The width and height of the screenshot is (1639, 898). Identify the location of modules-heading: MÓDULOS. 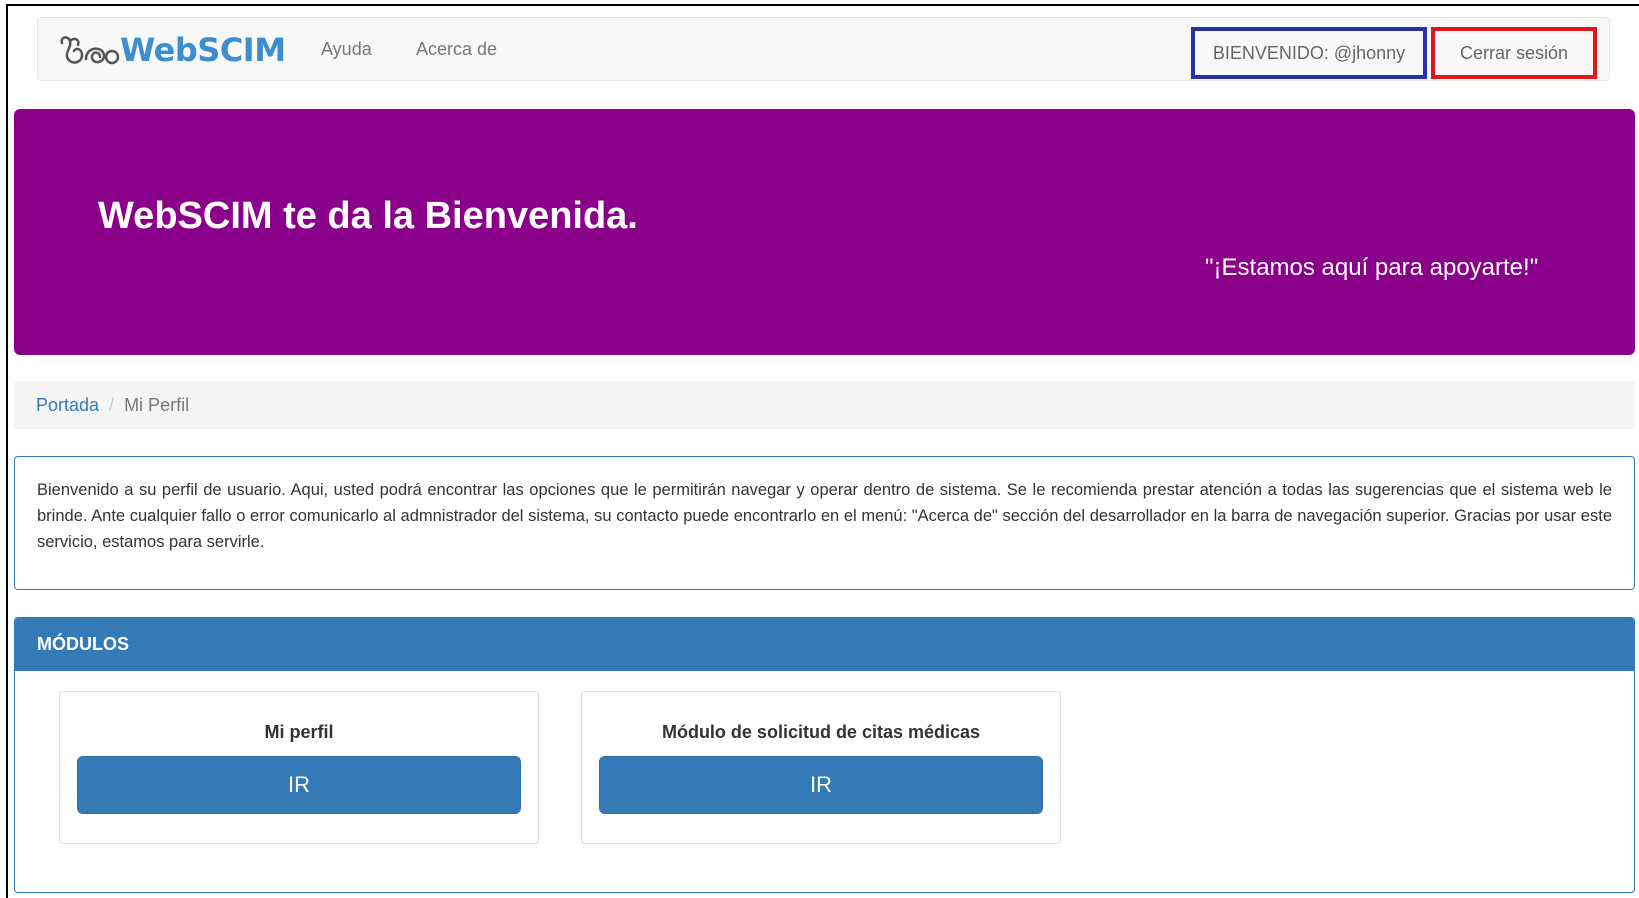
(824, 644).